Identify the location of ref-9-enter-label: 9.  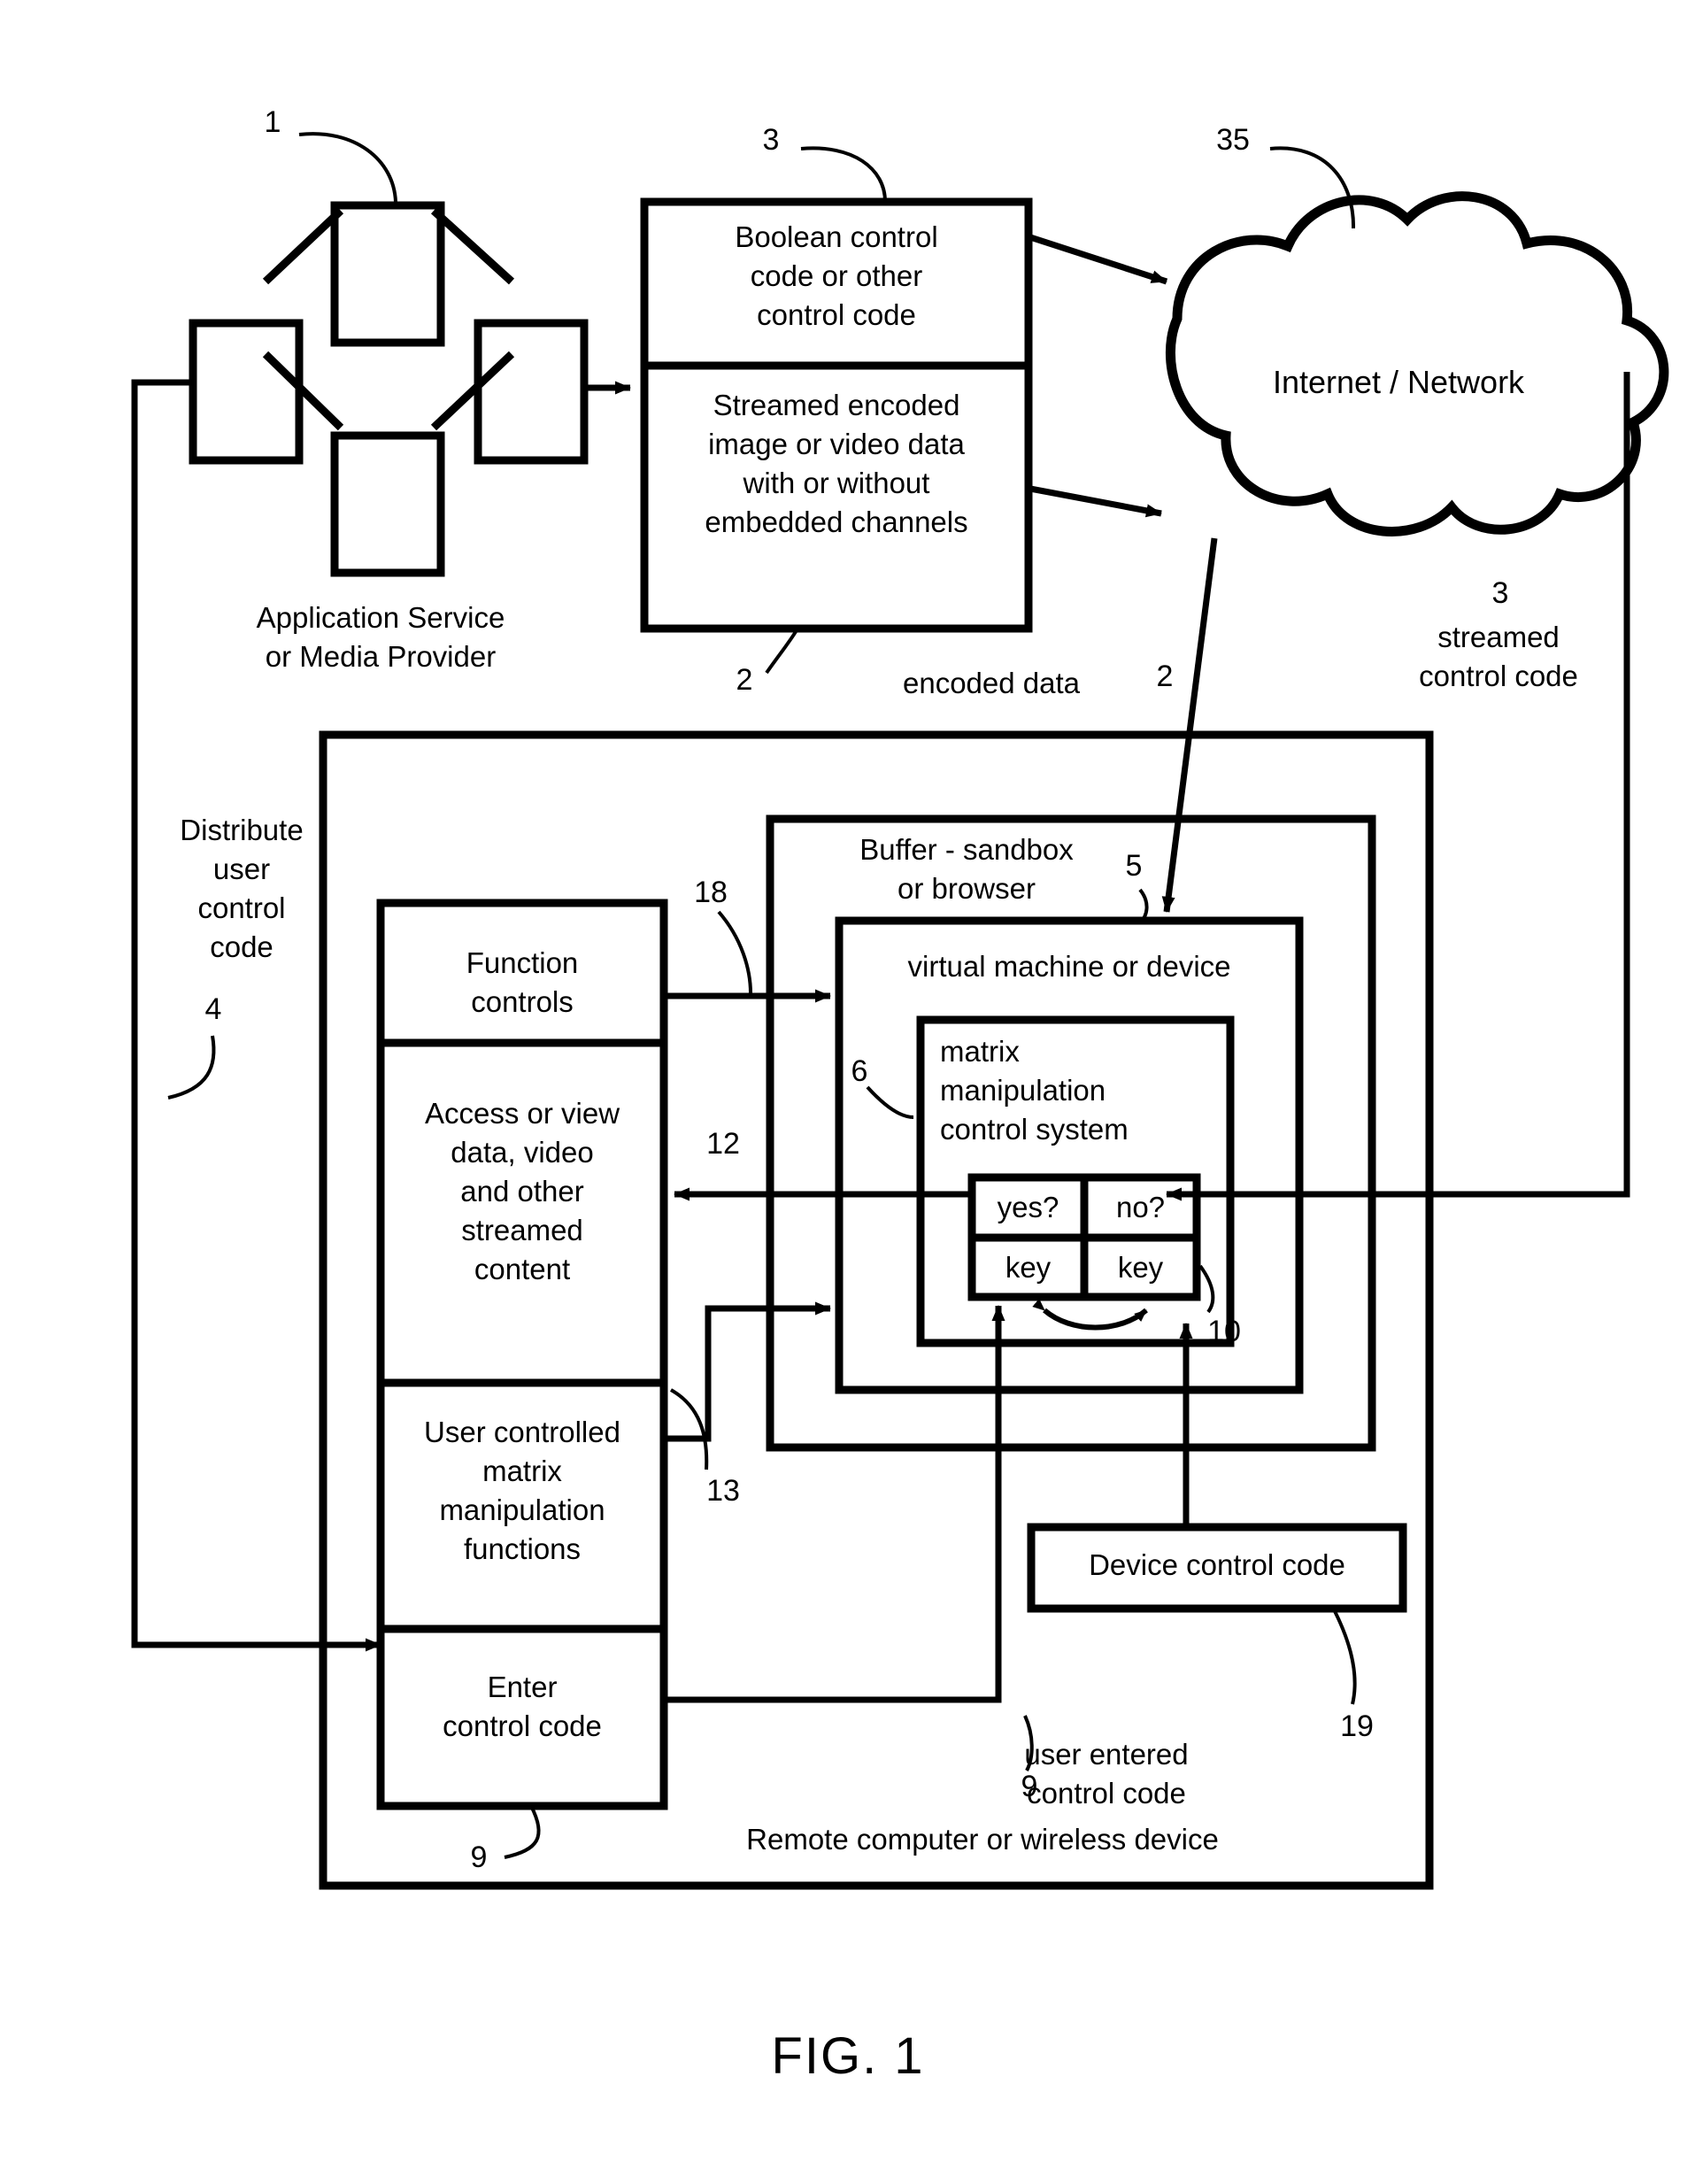
(479, 1857).